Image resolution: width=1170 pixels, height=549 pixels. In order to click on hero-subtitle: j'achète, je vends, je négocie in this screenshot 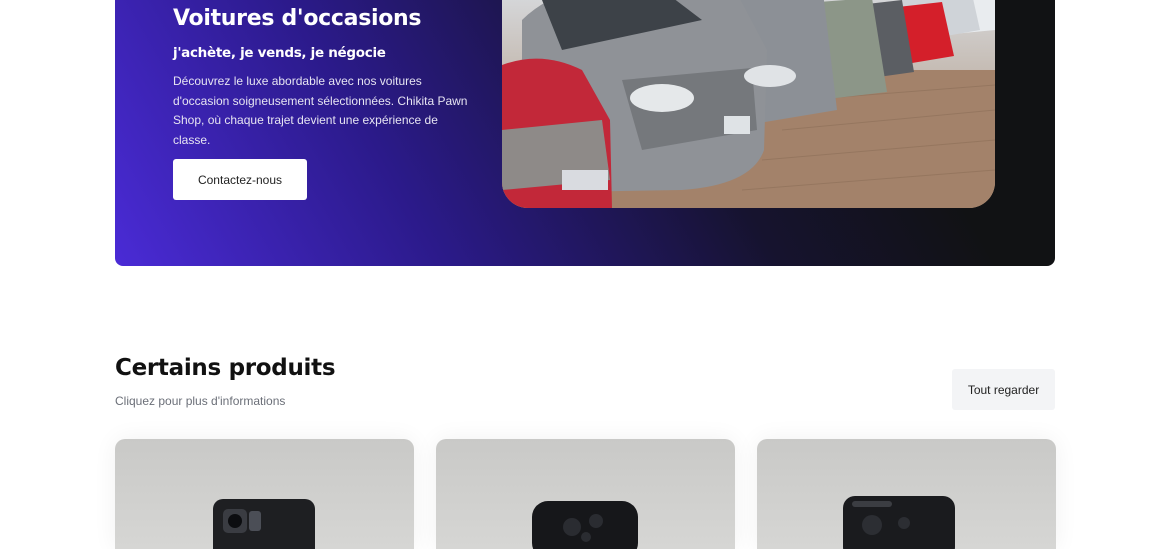, I will do `click(279, 53)`.